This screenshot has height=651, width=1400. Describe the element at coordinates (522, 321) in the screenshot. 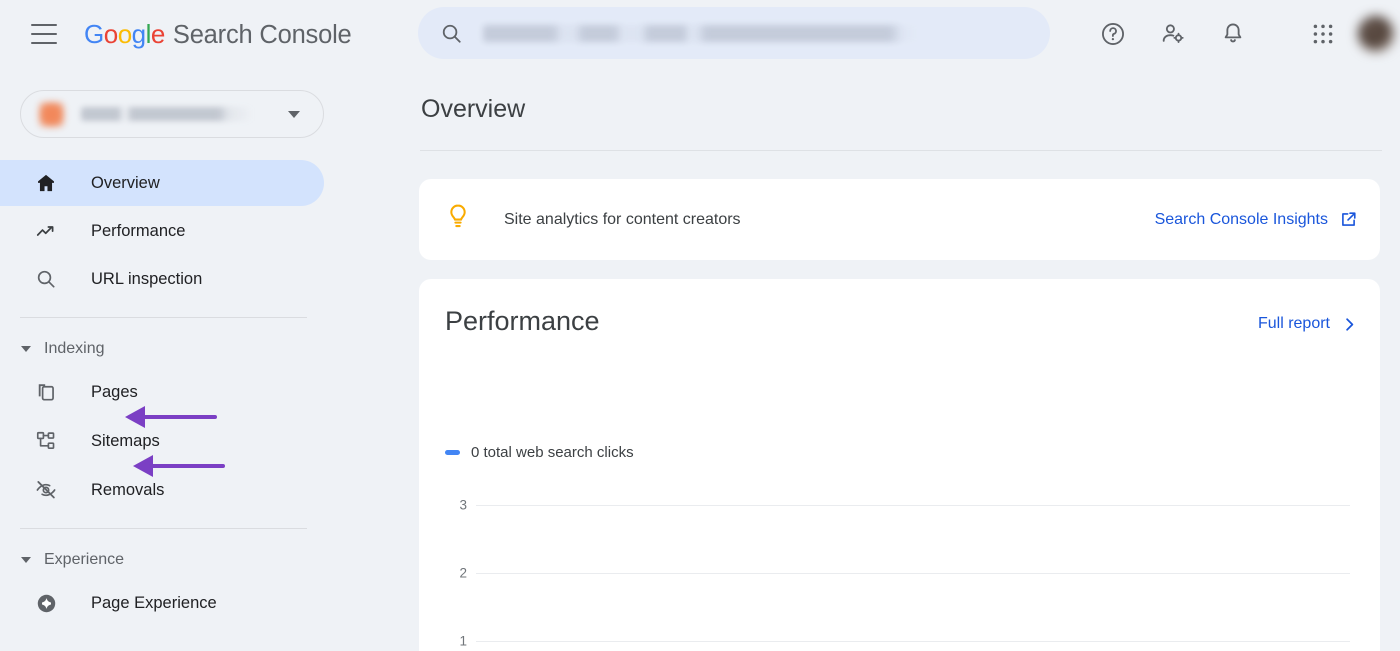

I see `performance-title: Performance` at that location.